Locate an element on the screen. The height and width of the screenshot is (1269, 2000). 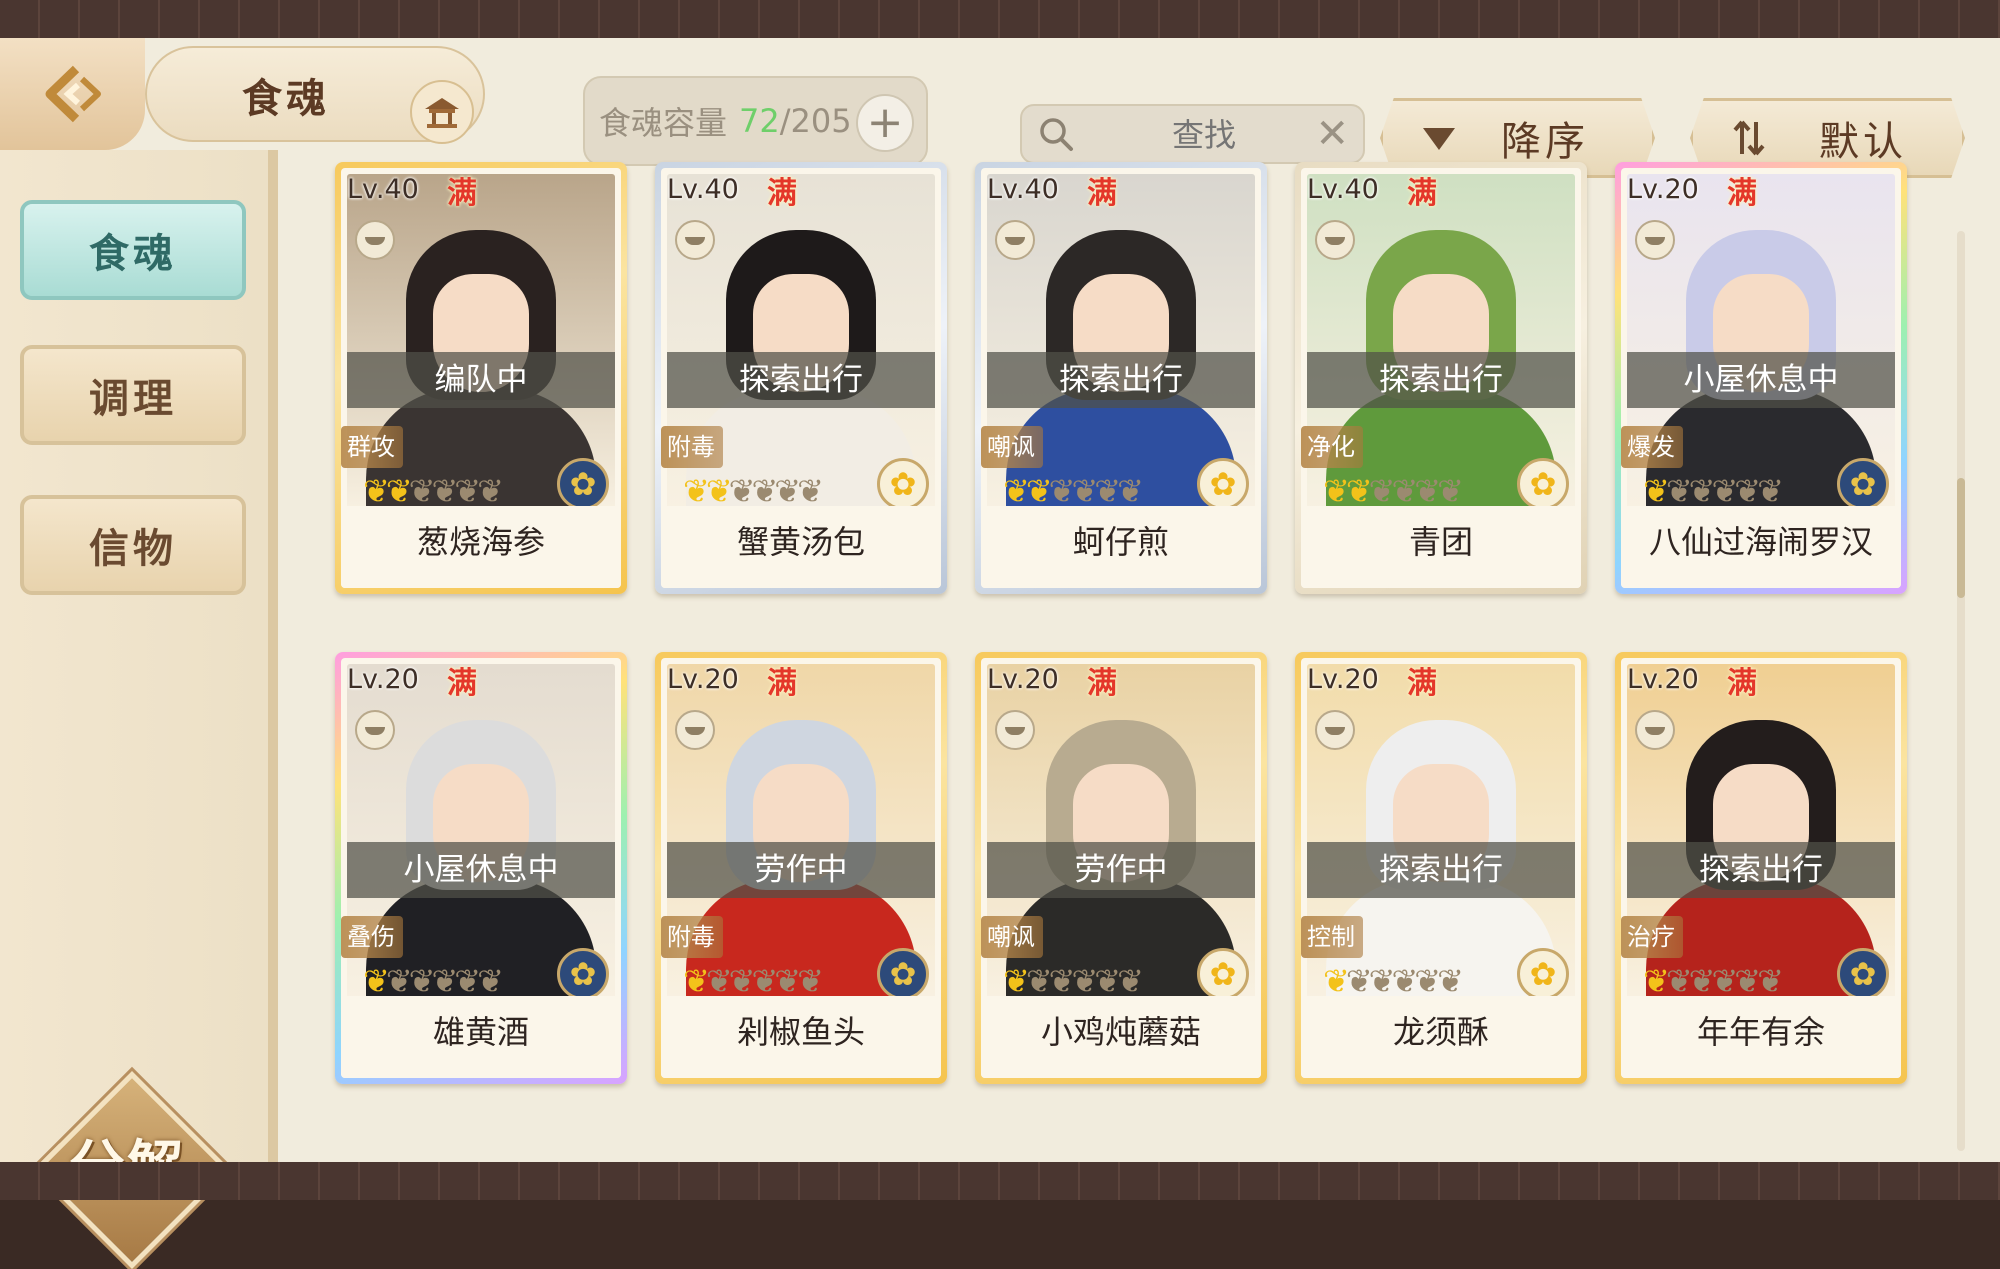
role-tag: 控制 is located at coordinates (1332, 937).